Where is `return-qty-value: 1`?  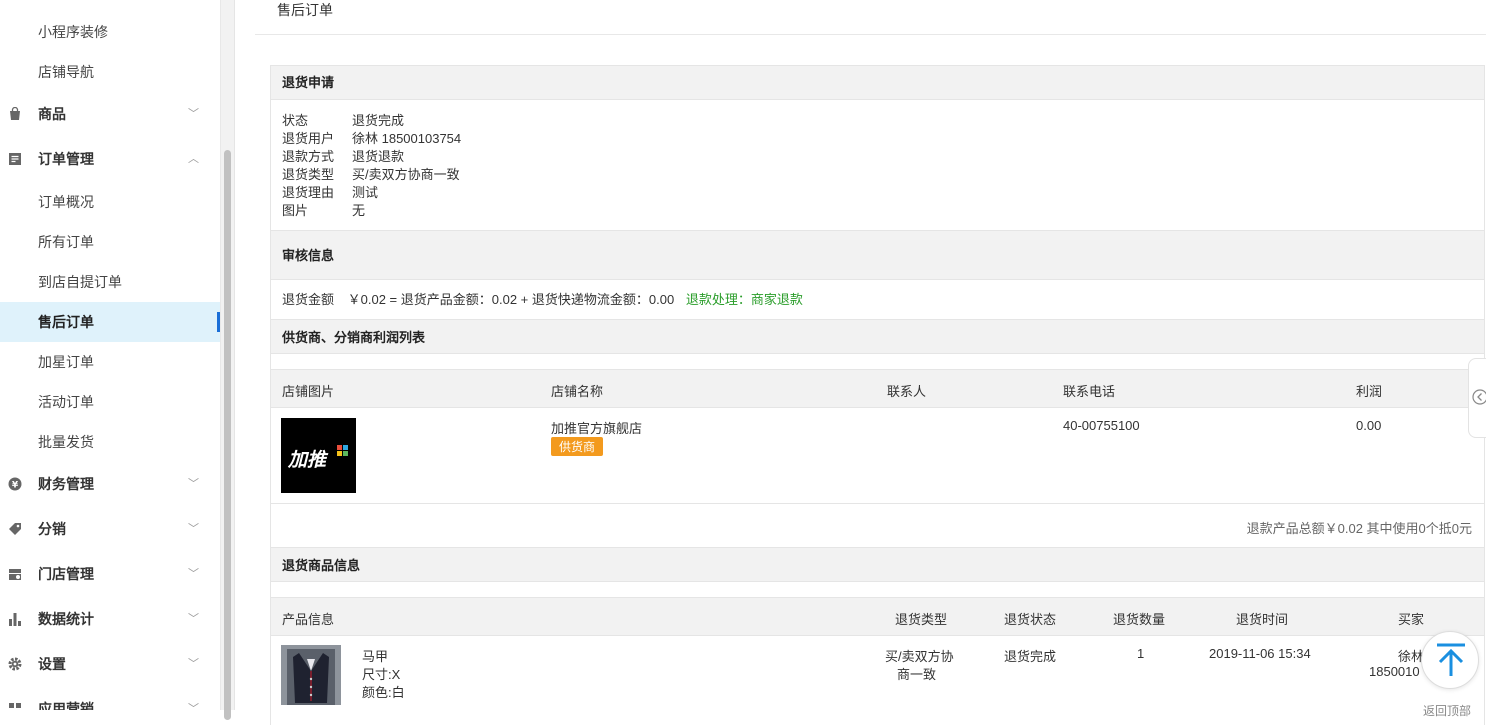
return-qty-value: 1 is located at coordinates (1141, 653).